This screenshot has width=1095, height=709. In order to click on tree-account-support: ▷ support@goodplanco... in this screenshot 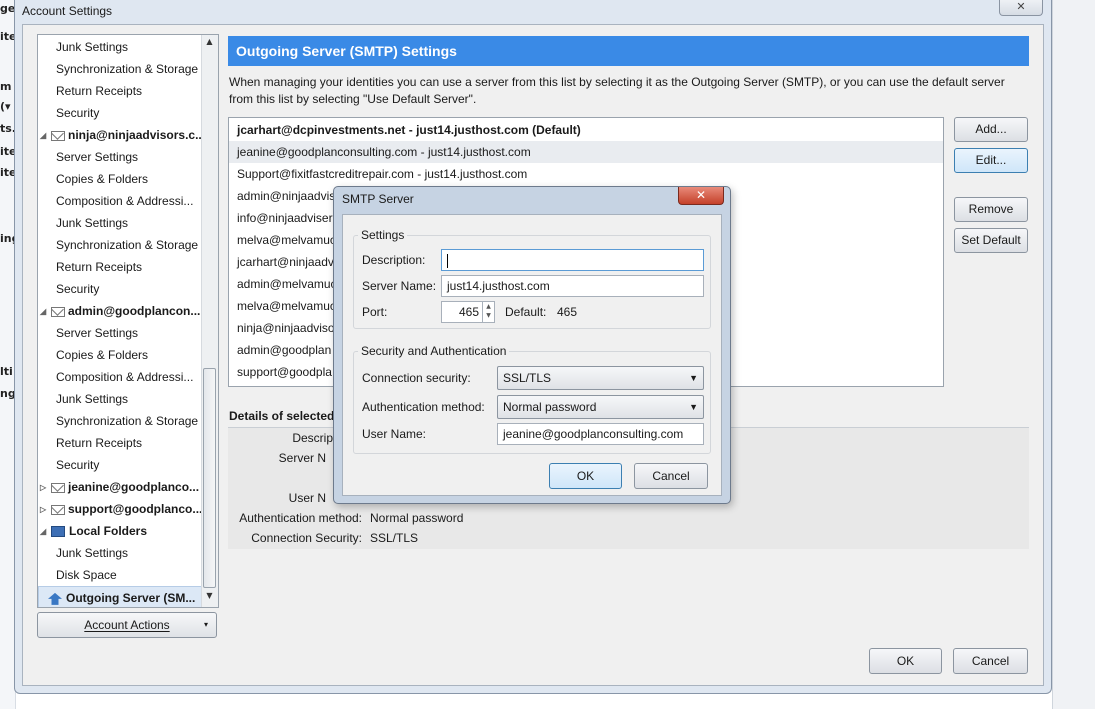, I will do `click(120, 509)`.